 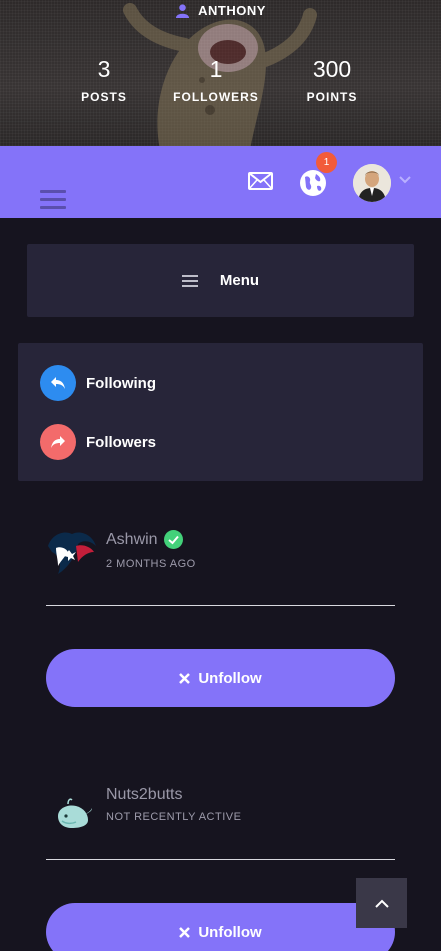 I want to click on user-icon, so click(x=183, y=11).